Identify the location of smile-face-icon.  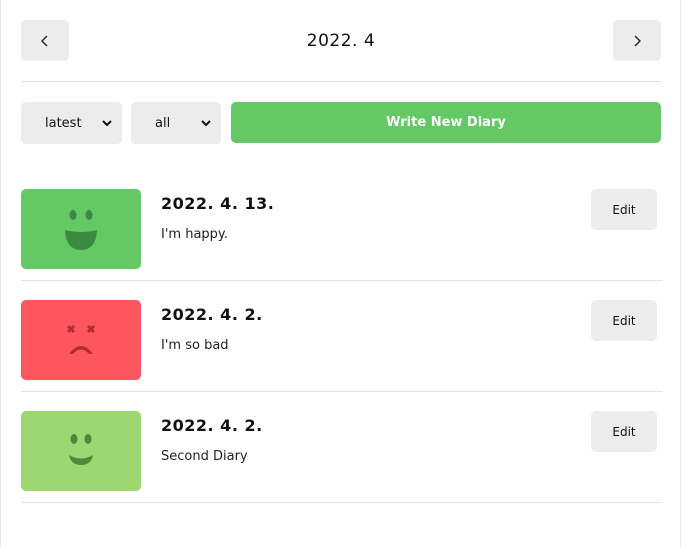
(81, 449).